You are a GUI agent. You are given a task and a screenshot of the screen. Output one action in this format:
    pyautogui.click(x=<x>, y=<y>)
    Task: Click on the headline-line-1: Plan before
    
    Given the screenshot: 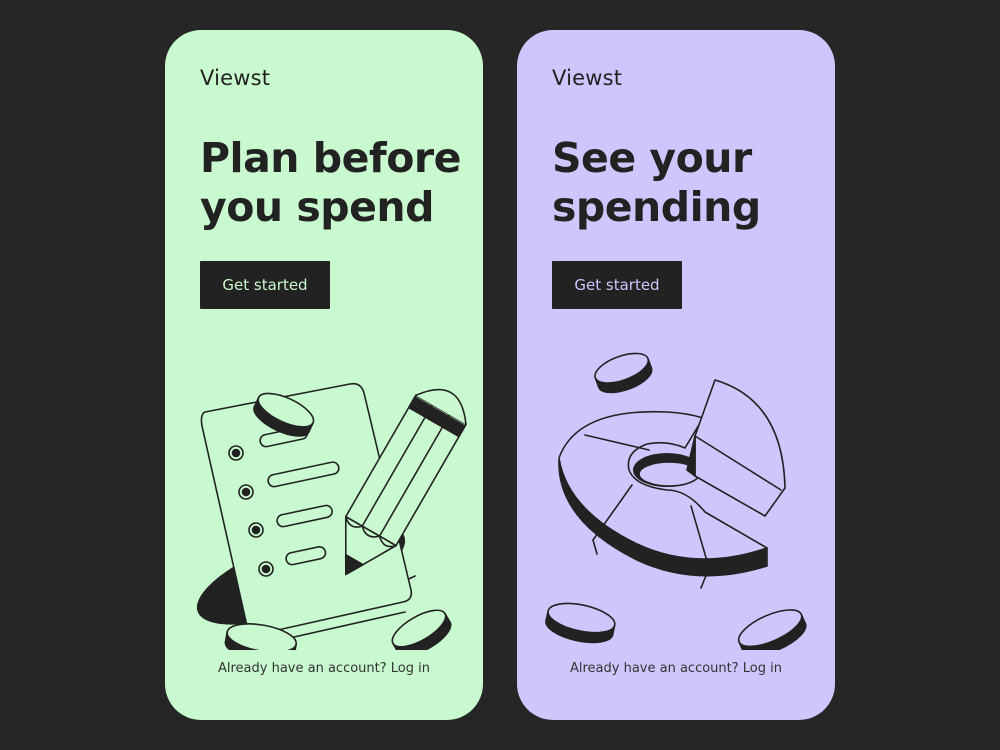 What is the action you would take?
    pyautogui.click(x=330, y=158)
    